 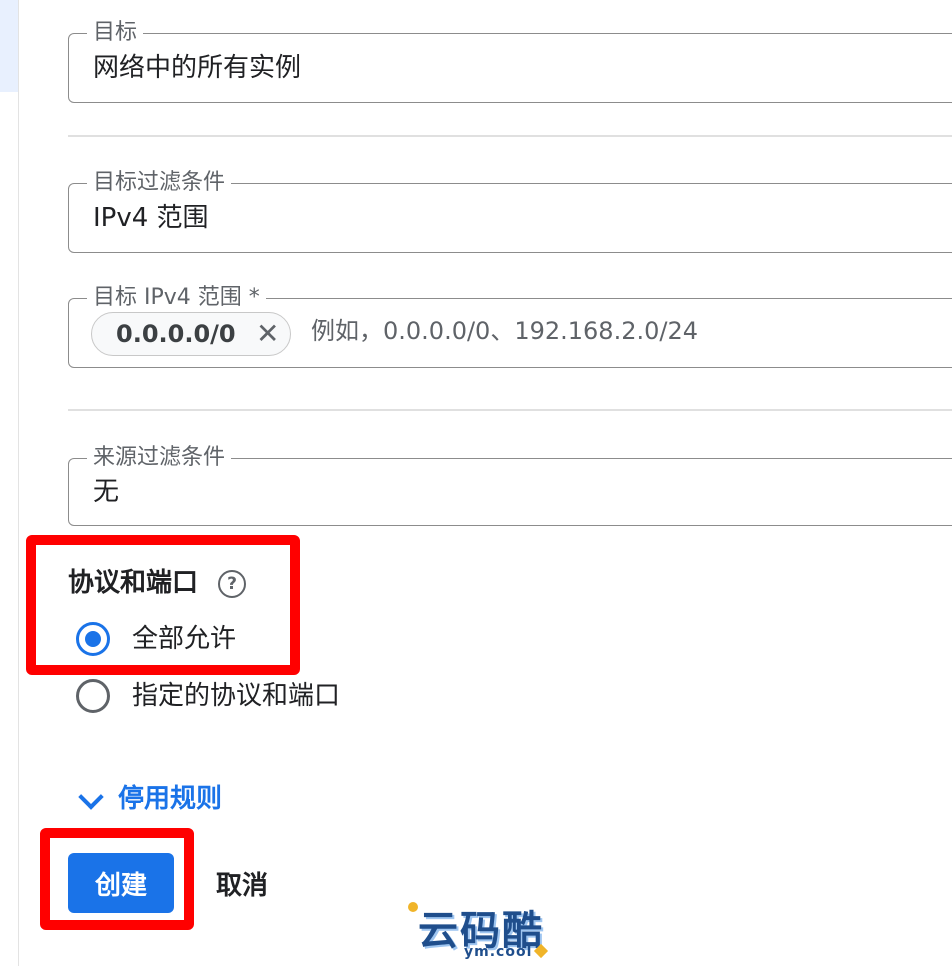 I want to click on target-value: 网络中的所有实例, so click(x=197, y=68).